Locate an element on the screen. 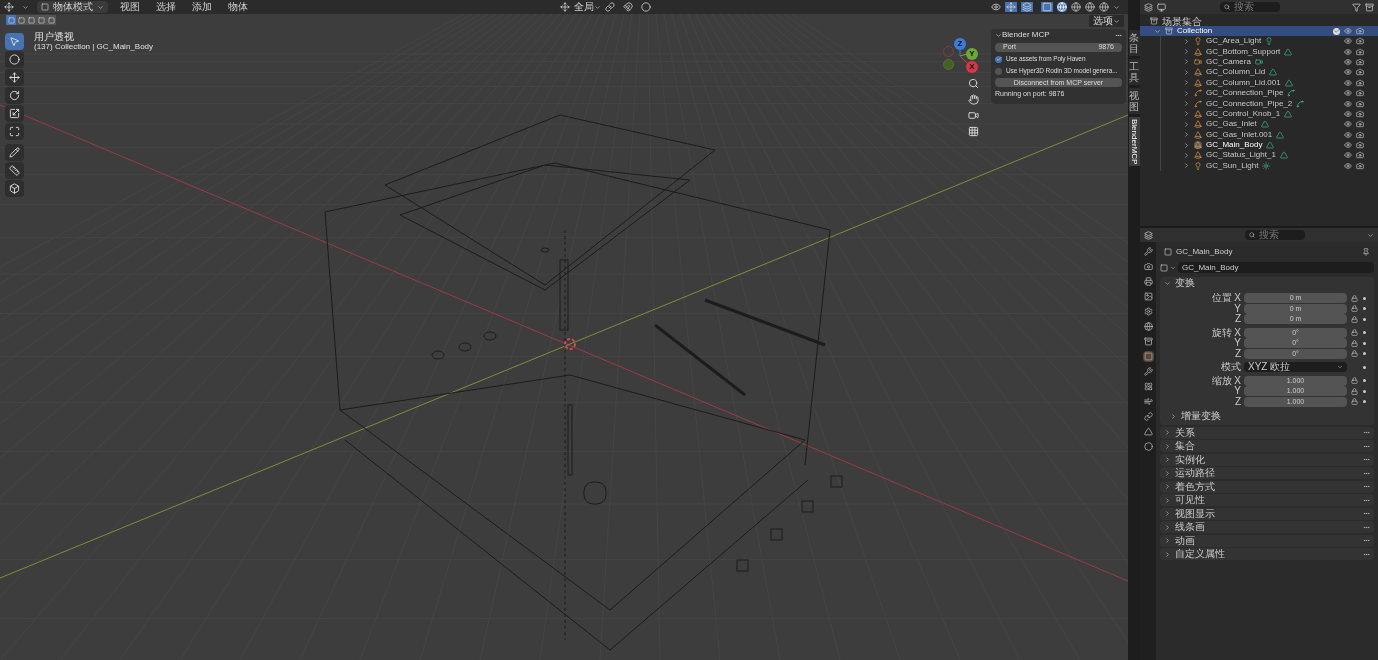 The image size is (1378, 660). sidebar-tab: 视图 is located at coordinates (1134, 101).